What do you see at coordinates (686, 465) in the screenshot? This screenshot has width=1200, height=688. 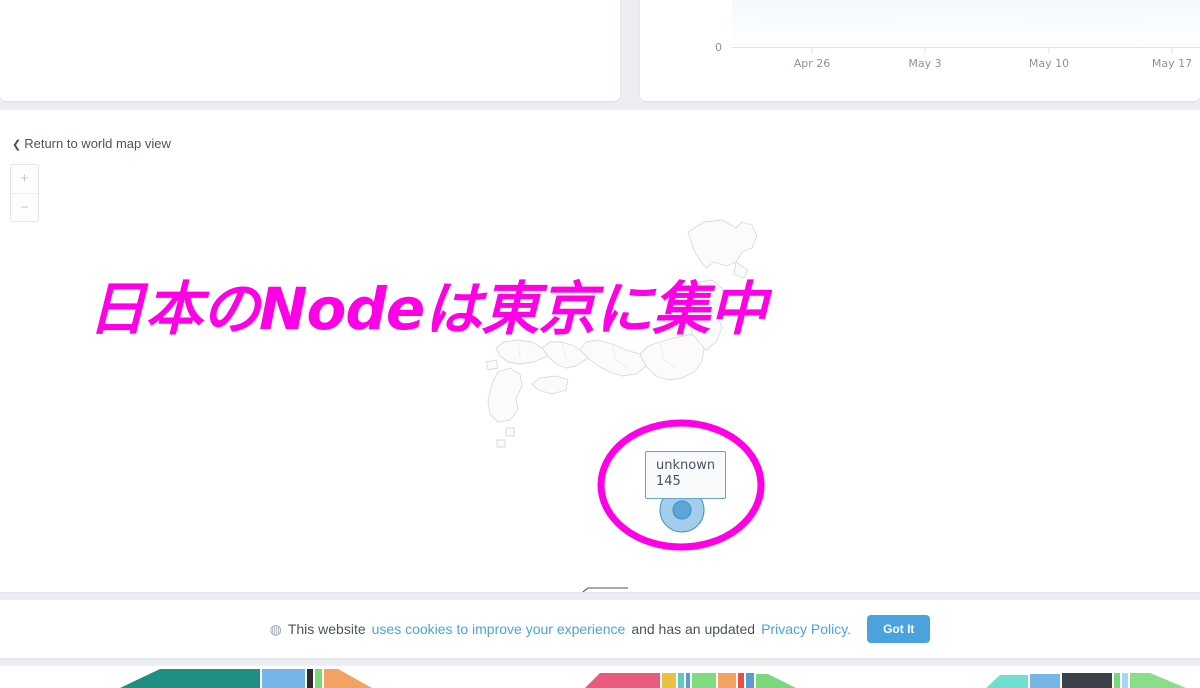 I see `tooltip-label: unknown` at bounding box center [686, 465].